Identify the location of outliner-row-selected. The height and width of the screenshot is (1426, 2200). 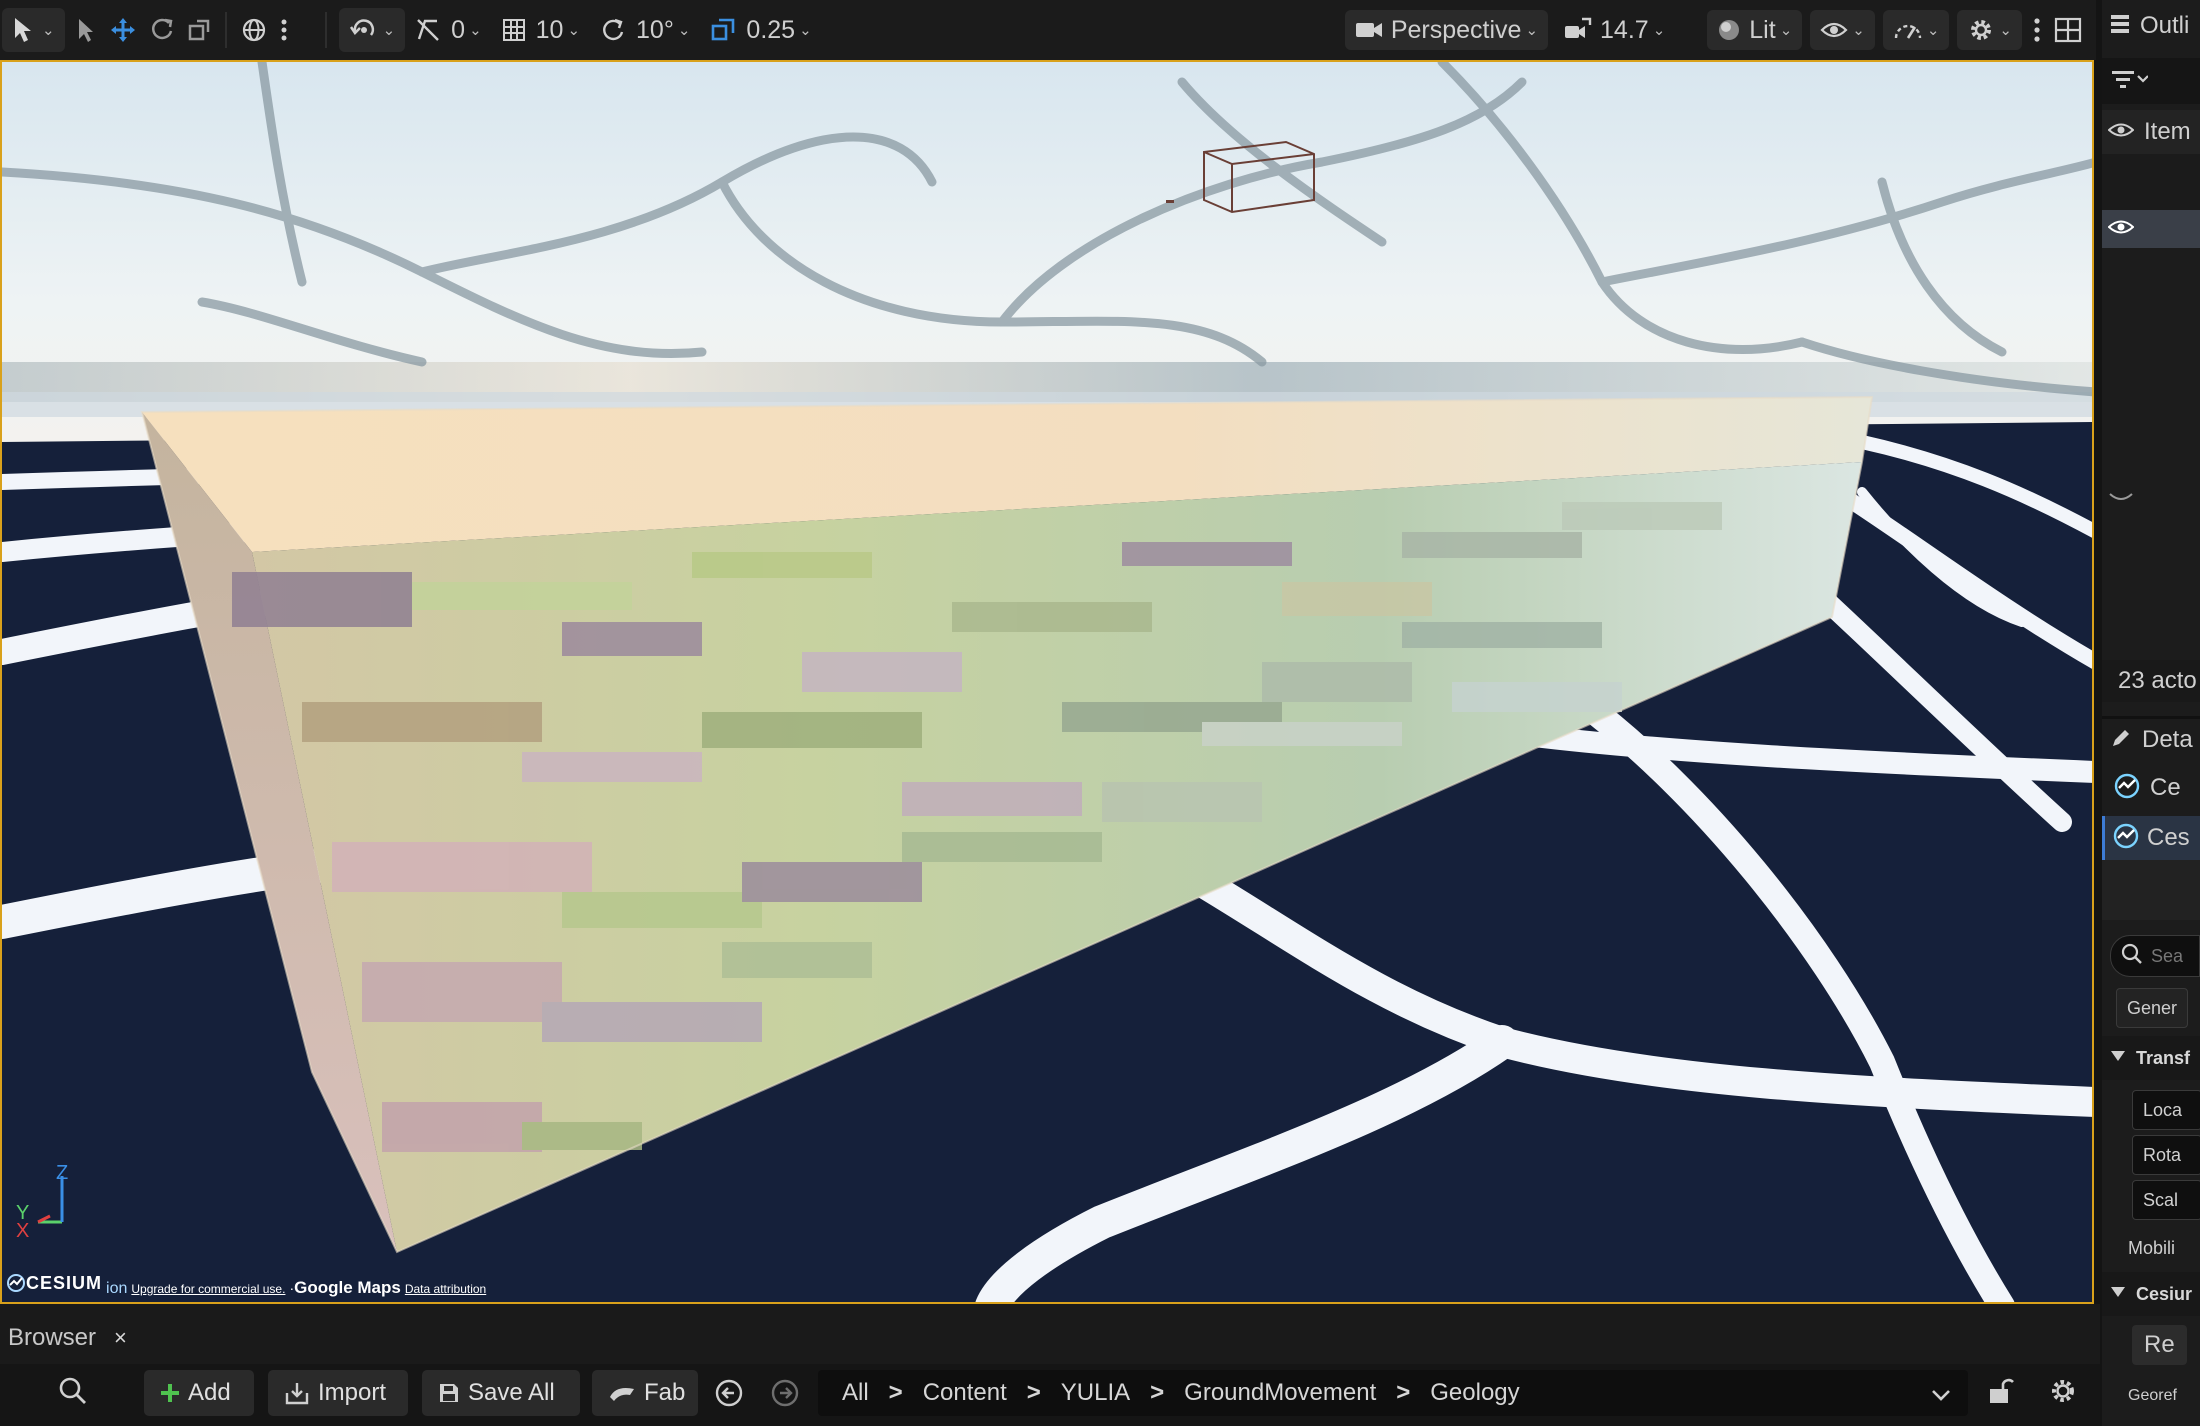
(2151, 229).